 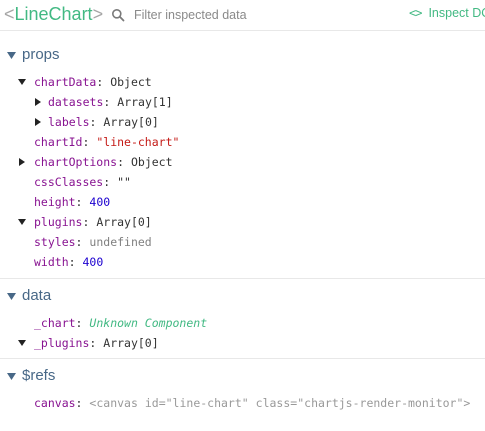 I want to click on prop-row-cssclasses: cssClasses: "", so click(x=82, y=182).